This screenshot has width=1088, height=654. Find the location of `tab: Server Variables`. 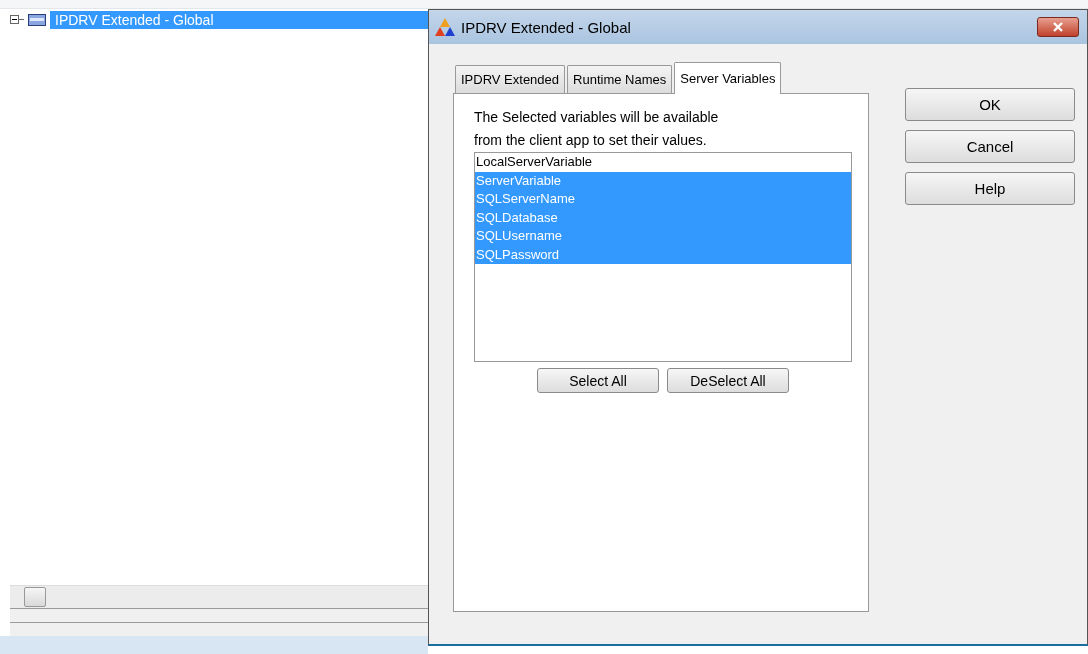

tab: Server Variables is located at coordinates (728, 78).